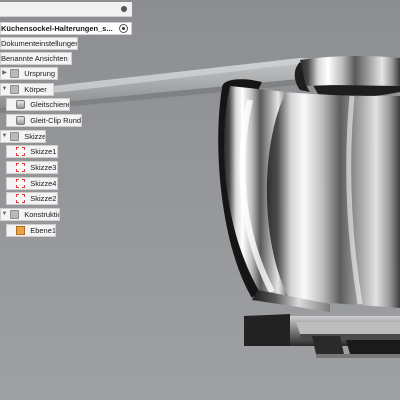  I want to click on tree-item-gleit-clip-rund: Gleit-Clip Rund, so click(44, 120).